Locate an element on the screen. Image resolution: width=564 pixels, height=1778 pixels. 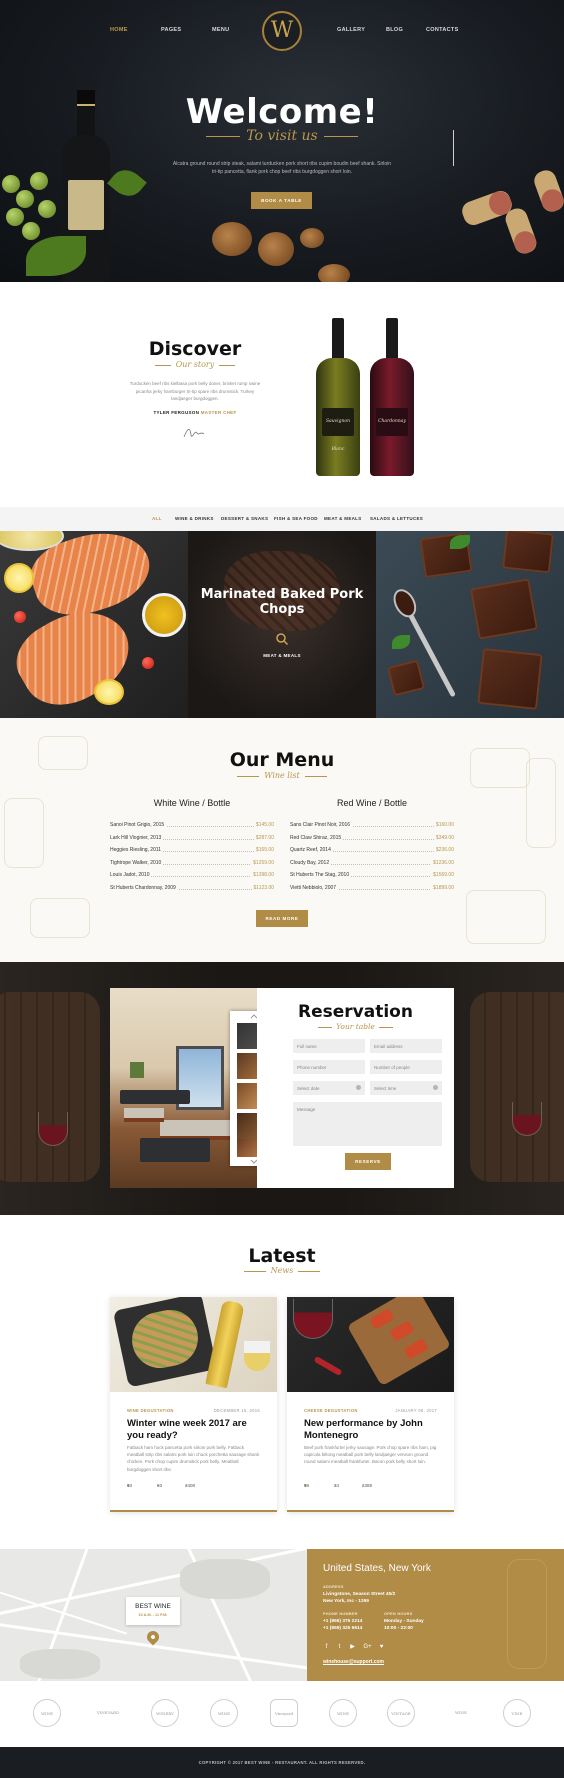
twitter-icon: t is located at coordinates (339, 1647).